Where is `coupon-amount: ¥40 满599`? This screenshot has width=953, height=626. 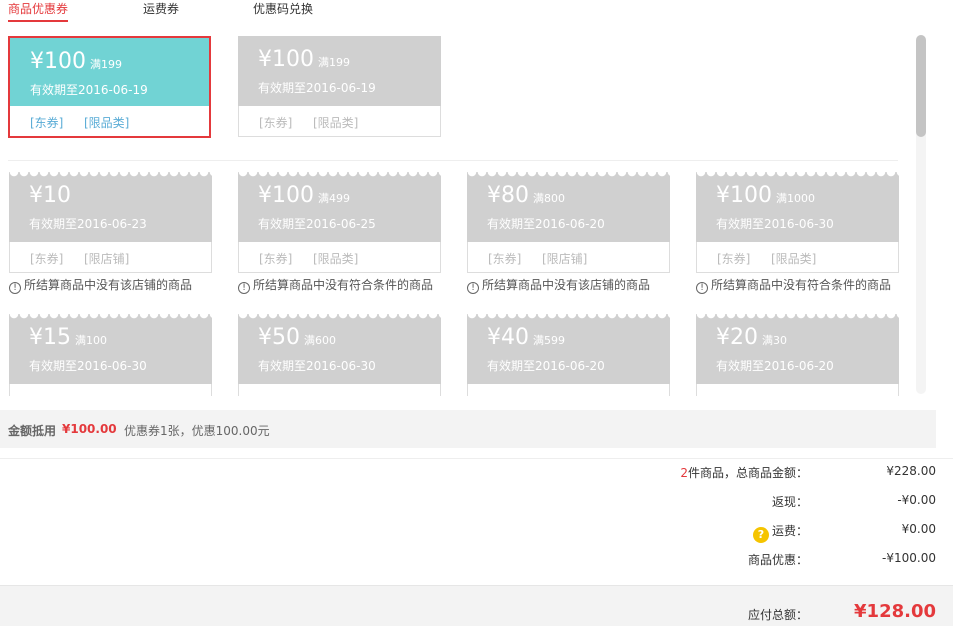
coupon-amount: ¥40 满599 is located at coordinates (526, 337).